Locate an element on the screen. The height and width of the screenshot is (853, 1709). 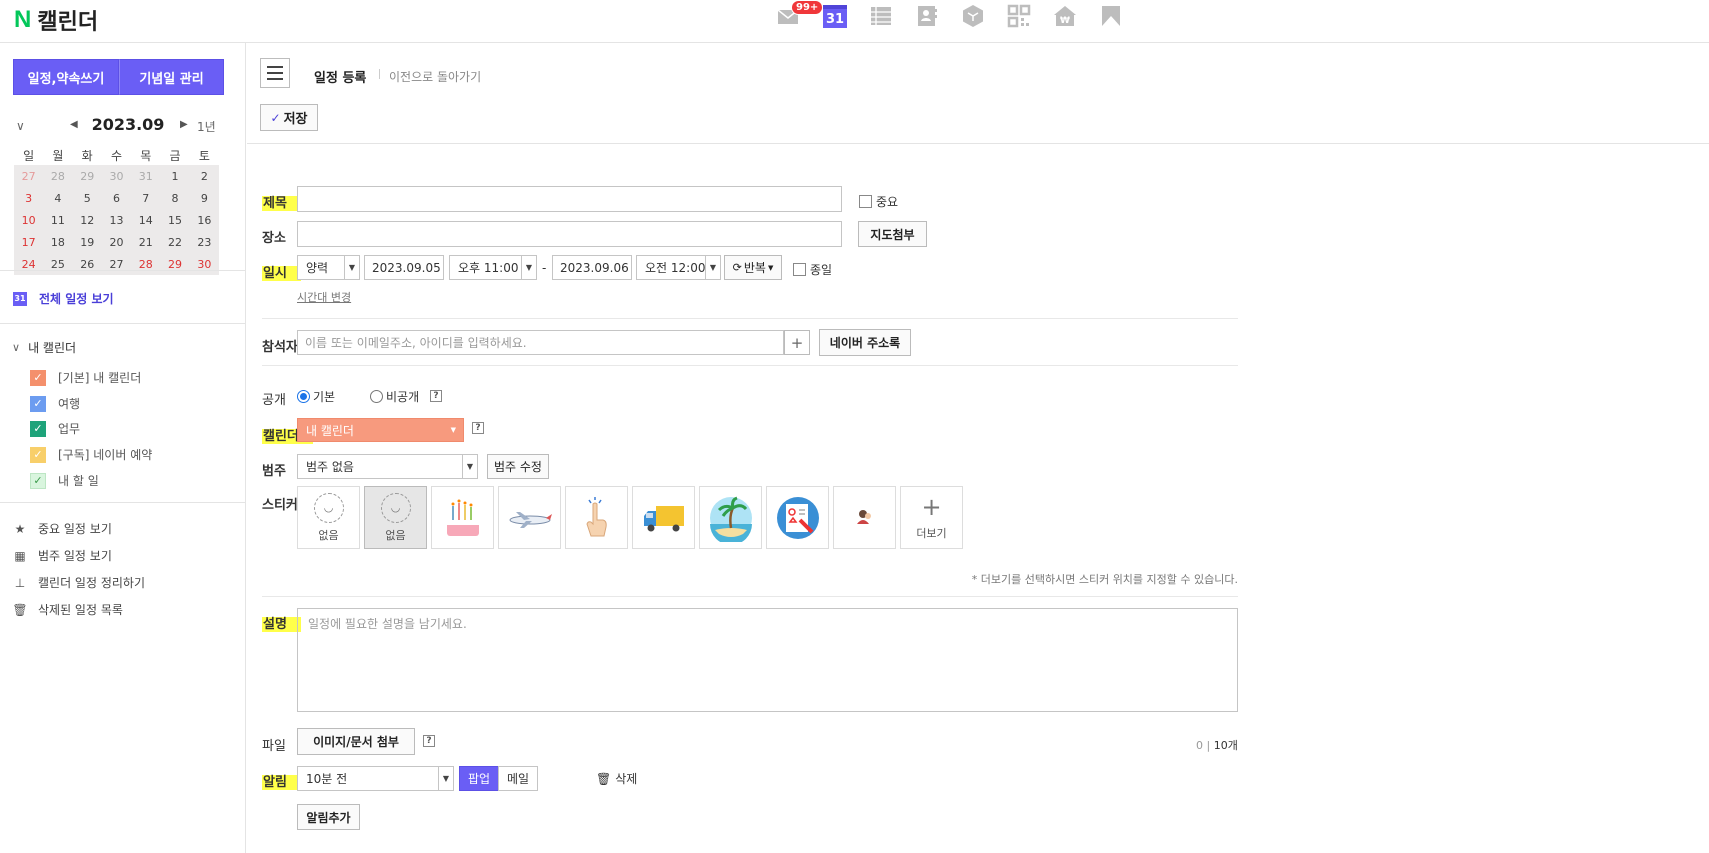
attach-file-button: 이미지/문서 첨부 is located at coordinates (356, 741).